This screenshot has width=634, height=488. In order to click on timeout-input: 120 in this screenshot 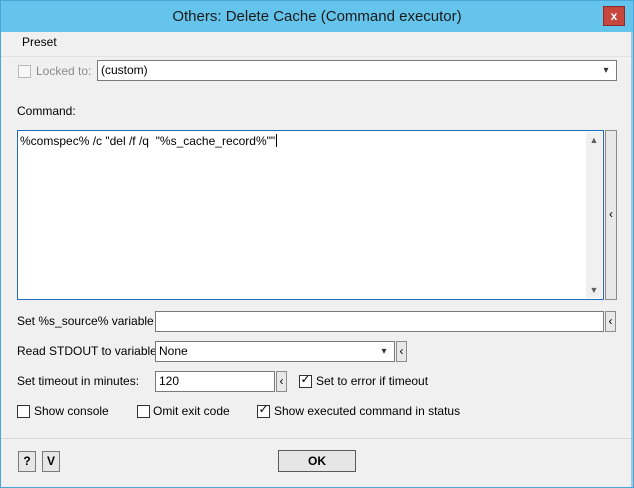, I will do `click(215, 381)`.